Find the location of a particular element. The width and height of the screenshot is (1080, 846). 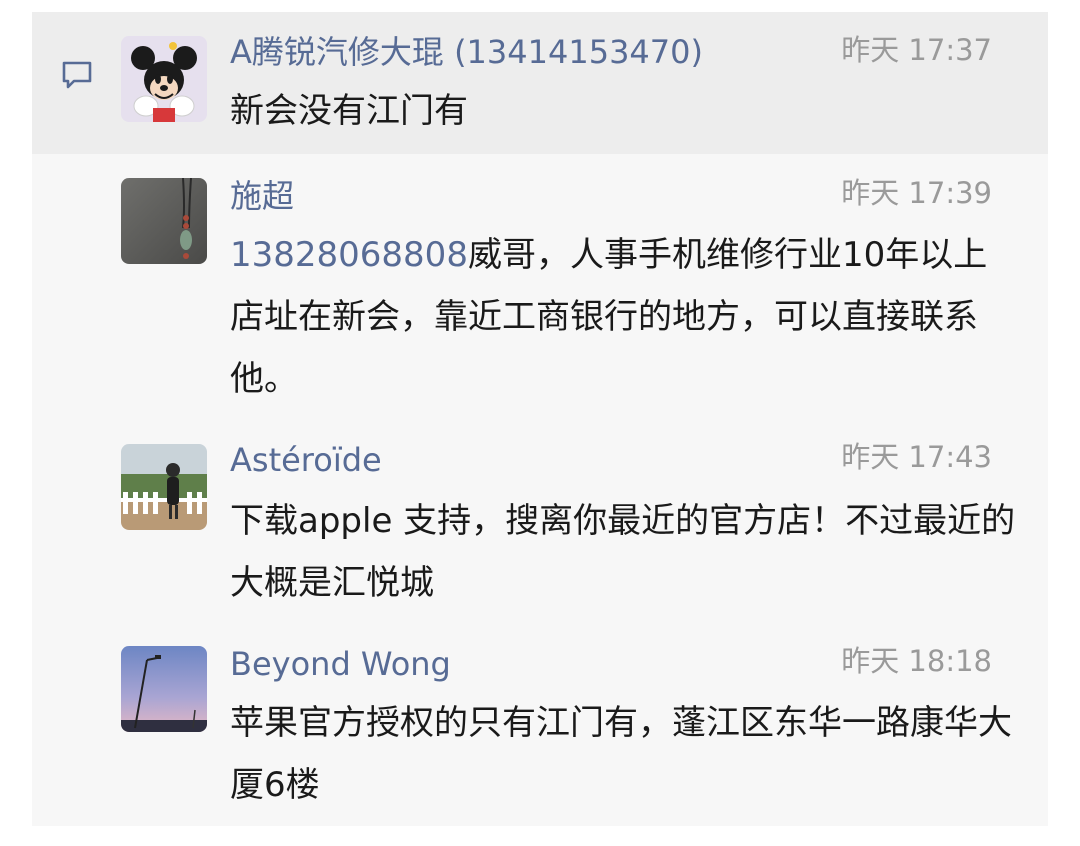

author-name: 施超 is located at coordinates (262, 196).